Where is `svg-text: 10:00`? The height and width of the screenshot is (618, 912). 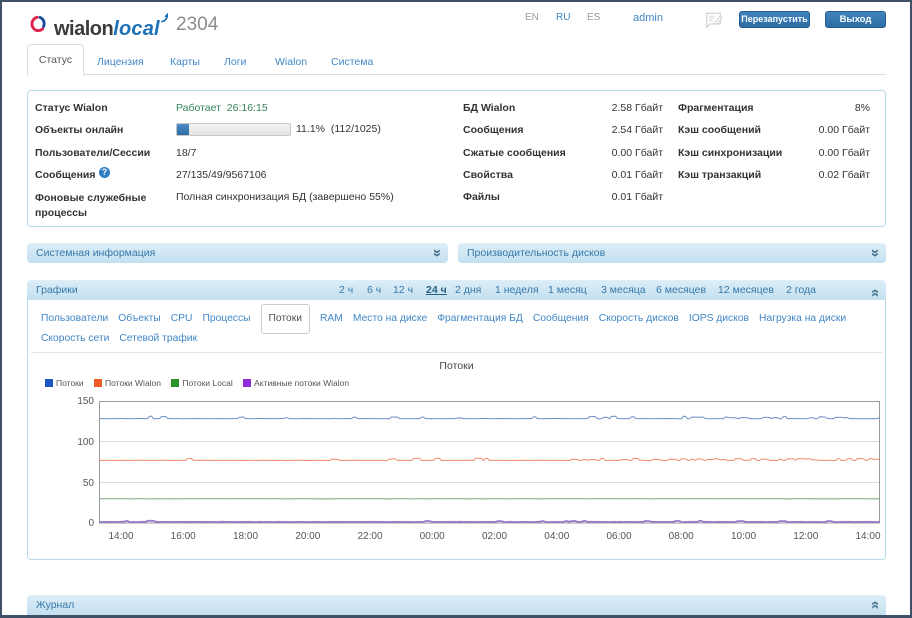
svg-text: 10:00 is located at coordinates (743, 536).